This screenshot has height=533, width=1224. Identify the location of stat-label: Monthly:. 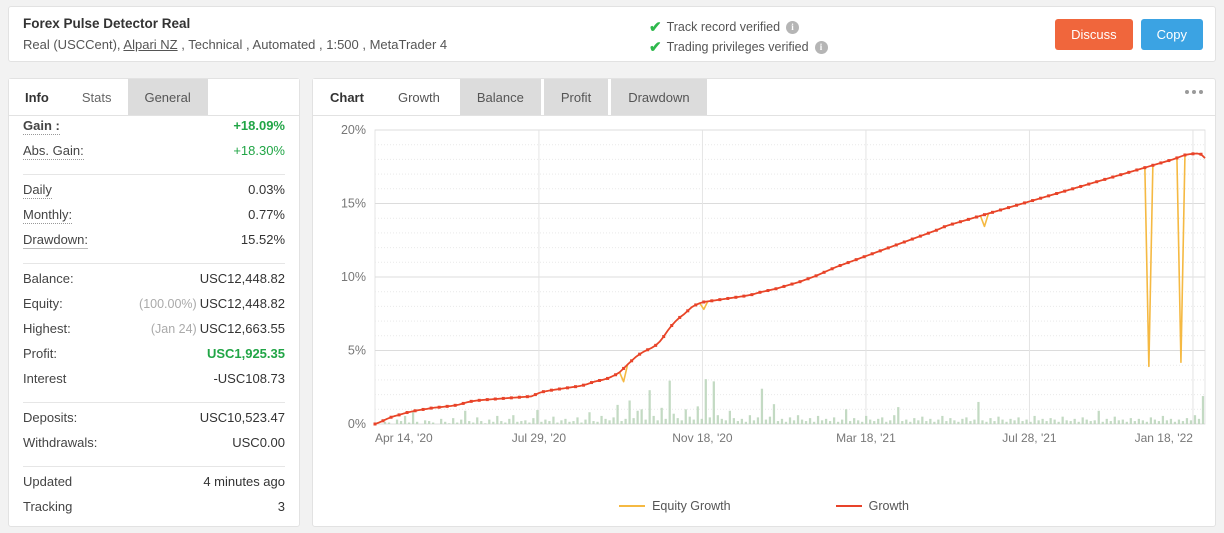
(48, 215).